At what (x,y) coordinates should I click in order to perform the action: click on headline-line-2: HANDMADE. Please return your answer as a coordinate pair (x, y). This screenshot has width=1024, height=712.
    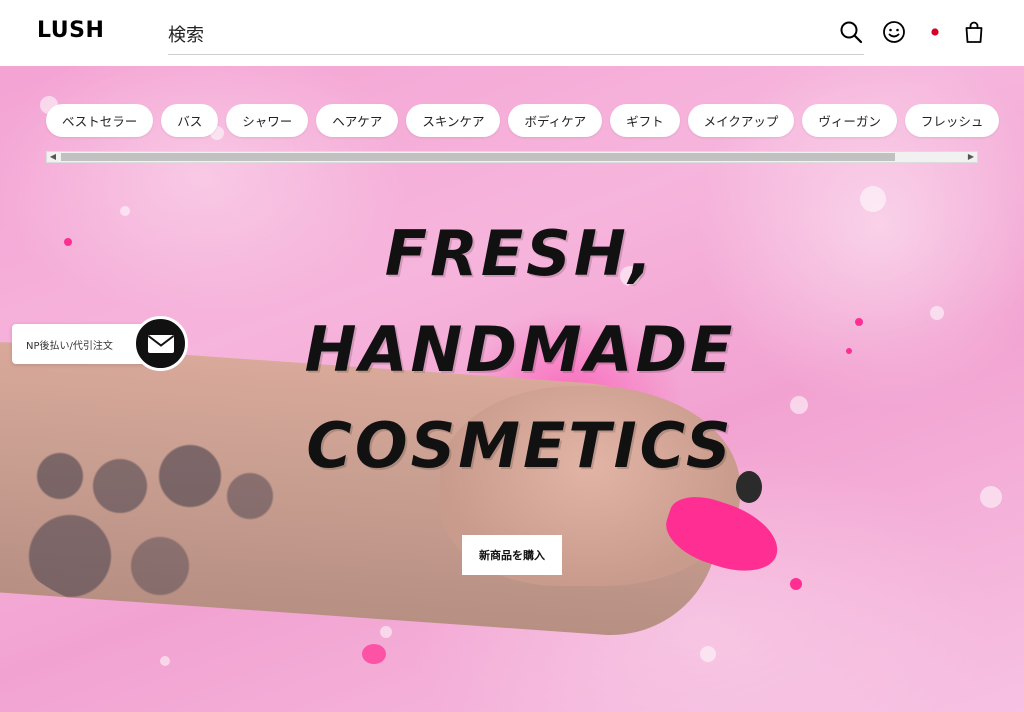
    Looking at the image, I should click on (520, 349).